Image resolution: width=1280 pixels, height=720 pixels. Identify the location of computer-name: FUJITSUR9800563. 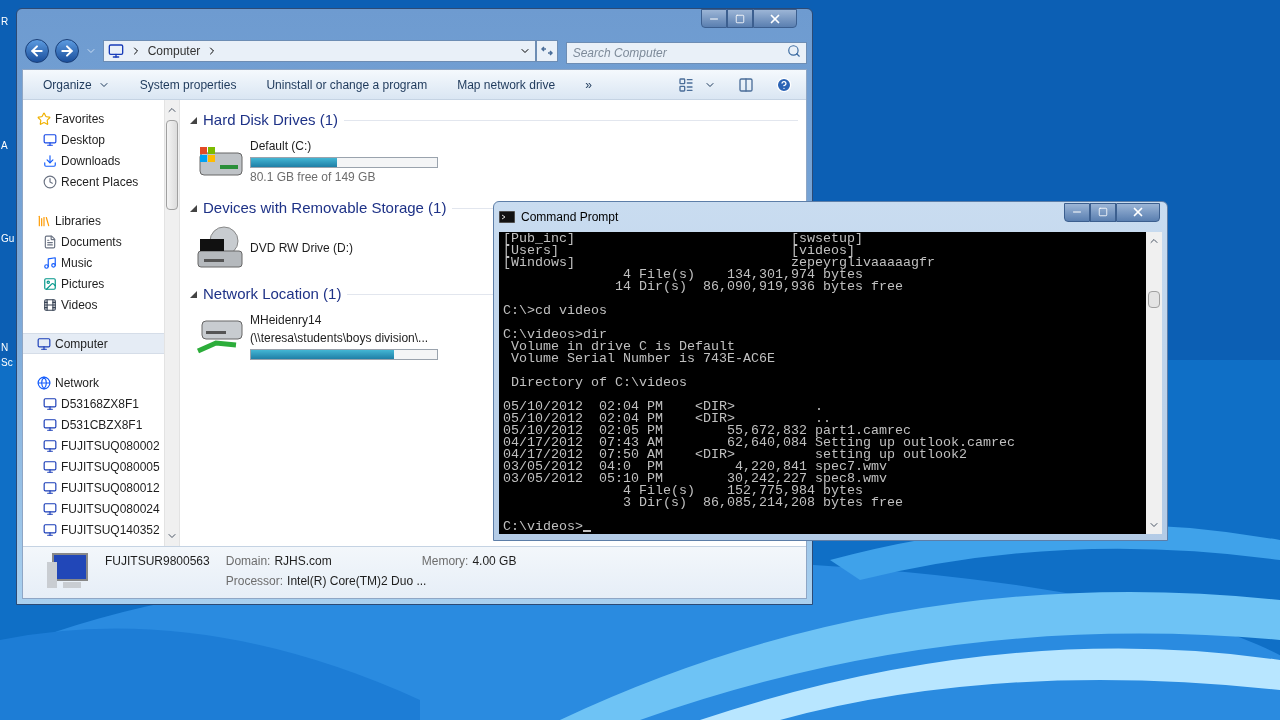
(157, 561).